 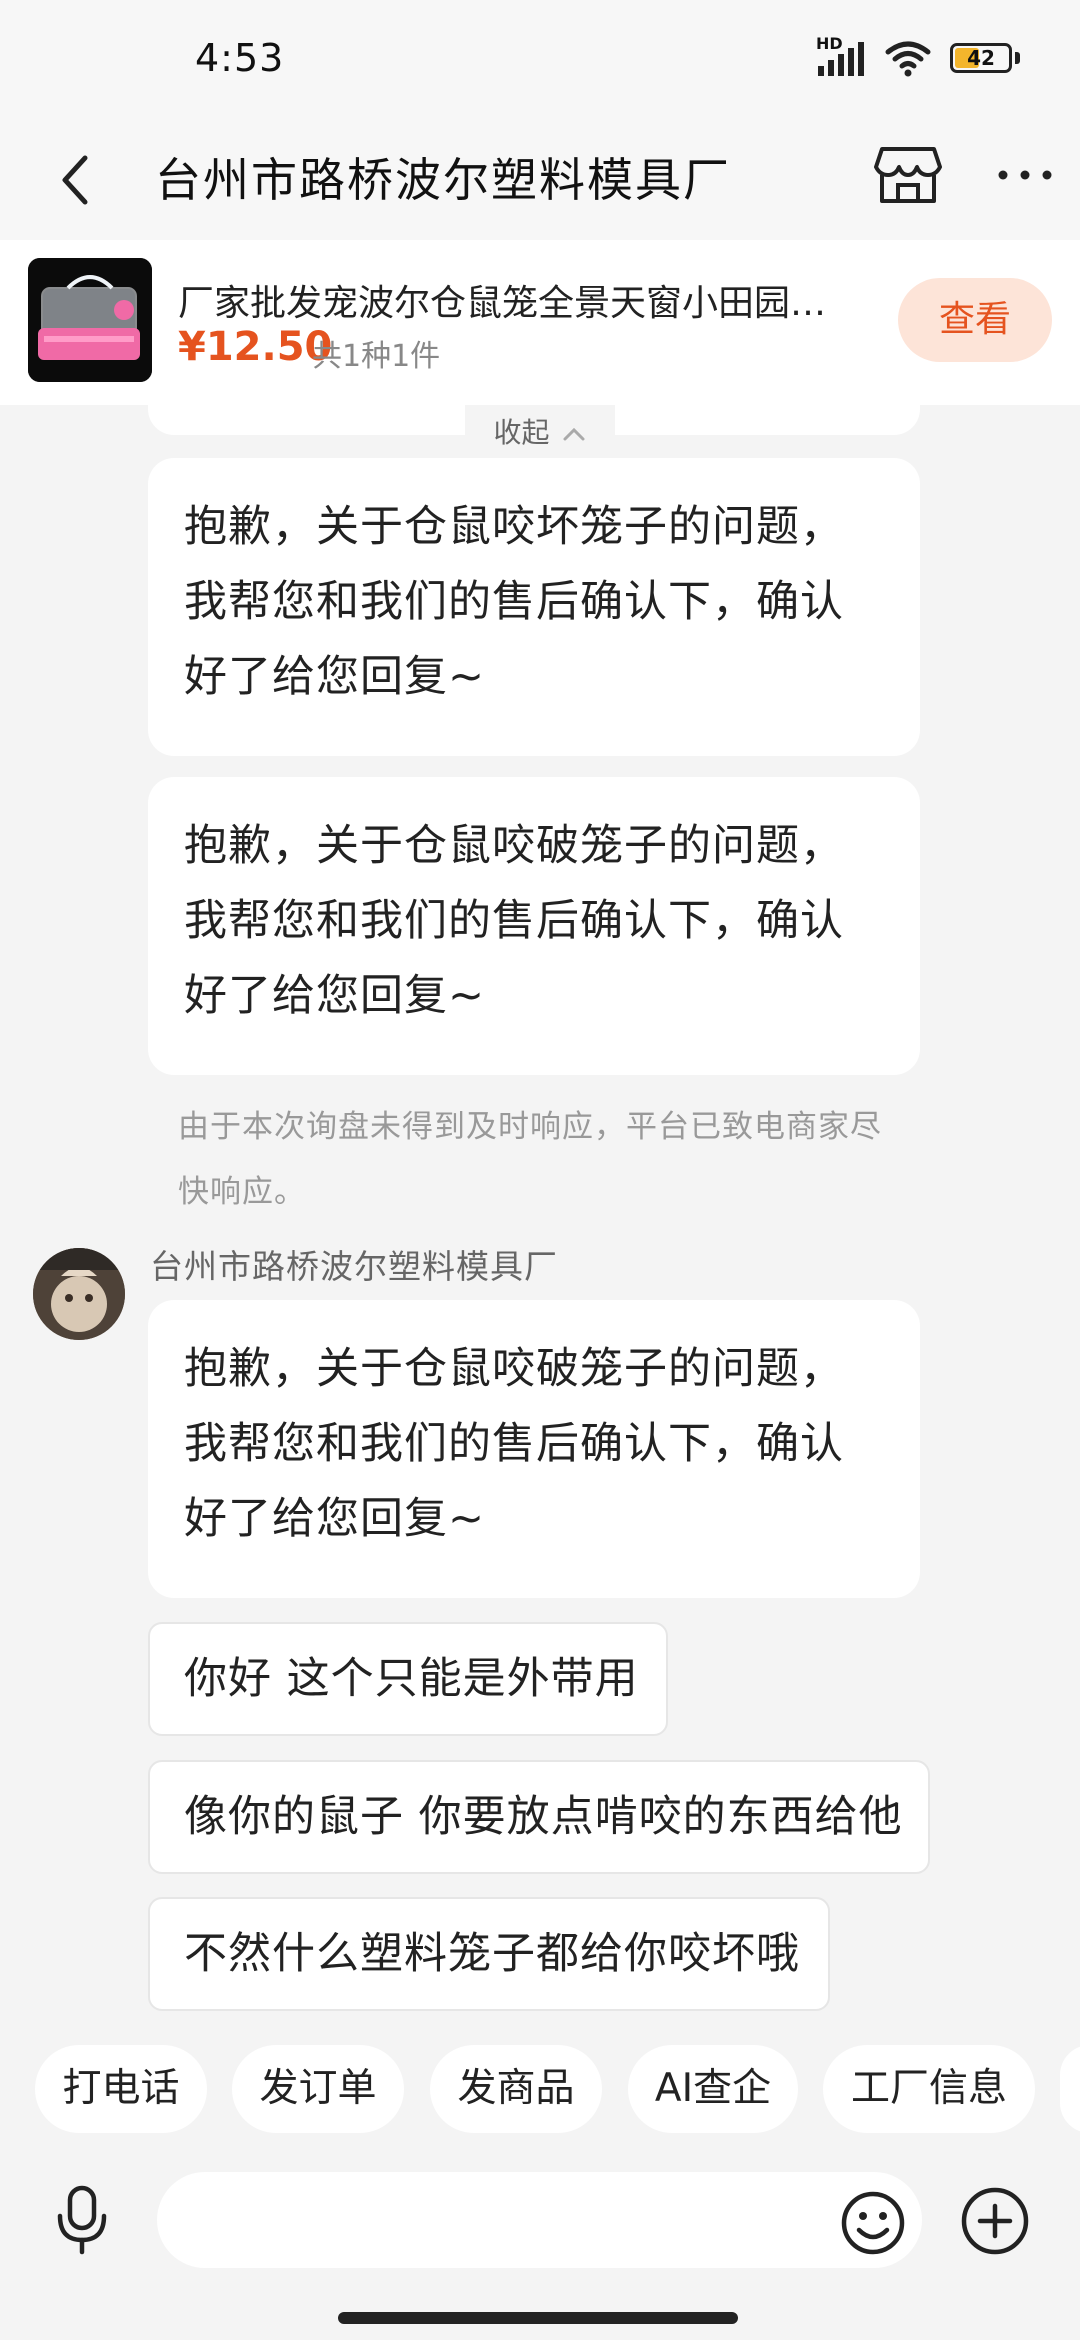 I want to click on shop-icon, so click(x=908, y=175).